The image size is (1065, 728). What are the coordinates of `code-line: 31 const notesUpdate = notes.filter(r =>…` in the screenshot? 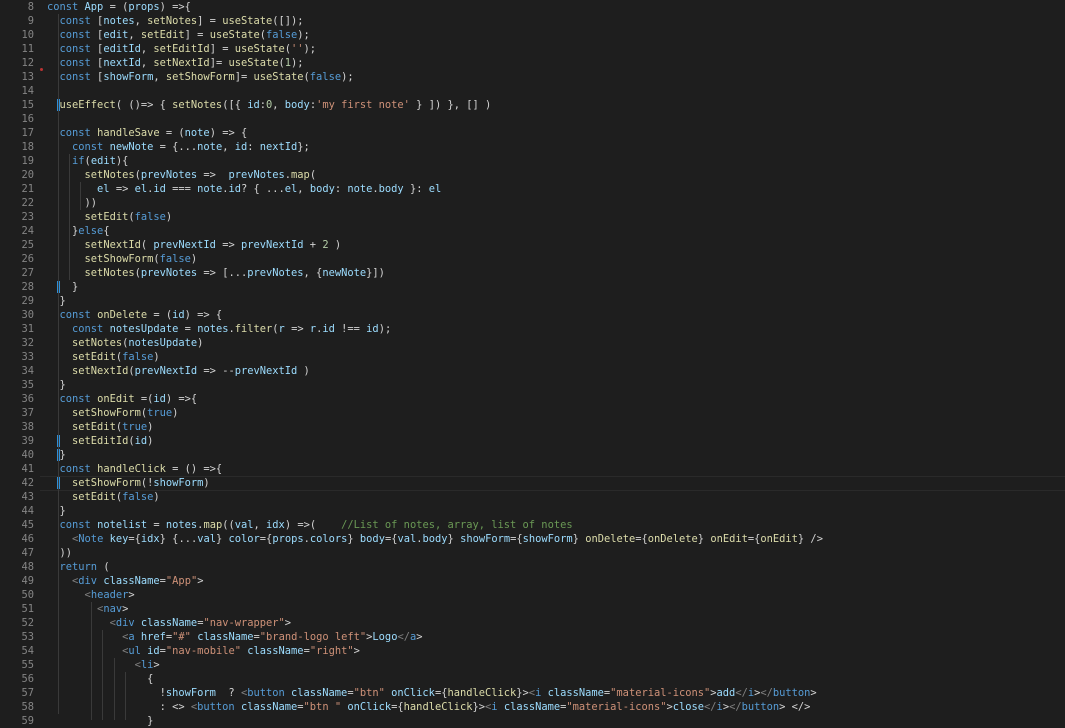 It's located at (532, 329).